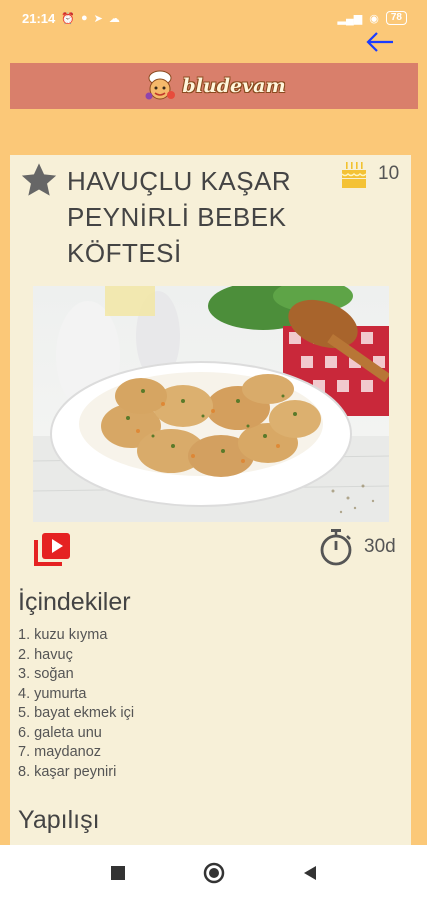 The height and width of the screenshot is (900, 427). Describe the element at coordinates (59, 820) in the screenshot. I see `preparation-title: Yapılışı` at that location.